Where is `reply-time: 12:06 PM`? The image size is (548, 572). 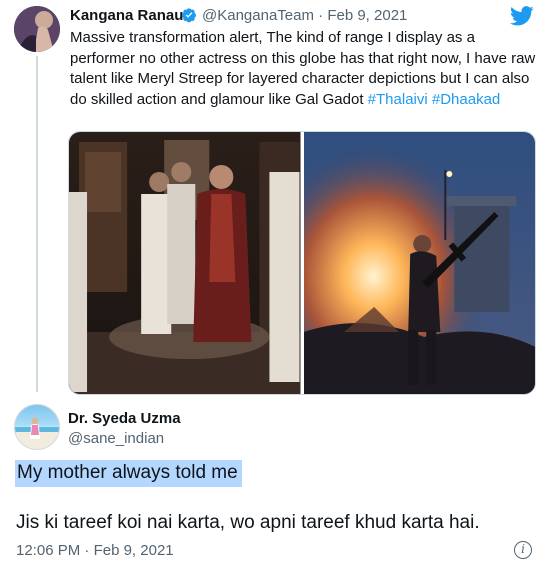 reply-time: 12:06 PM is located at coordinates (48, 550).